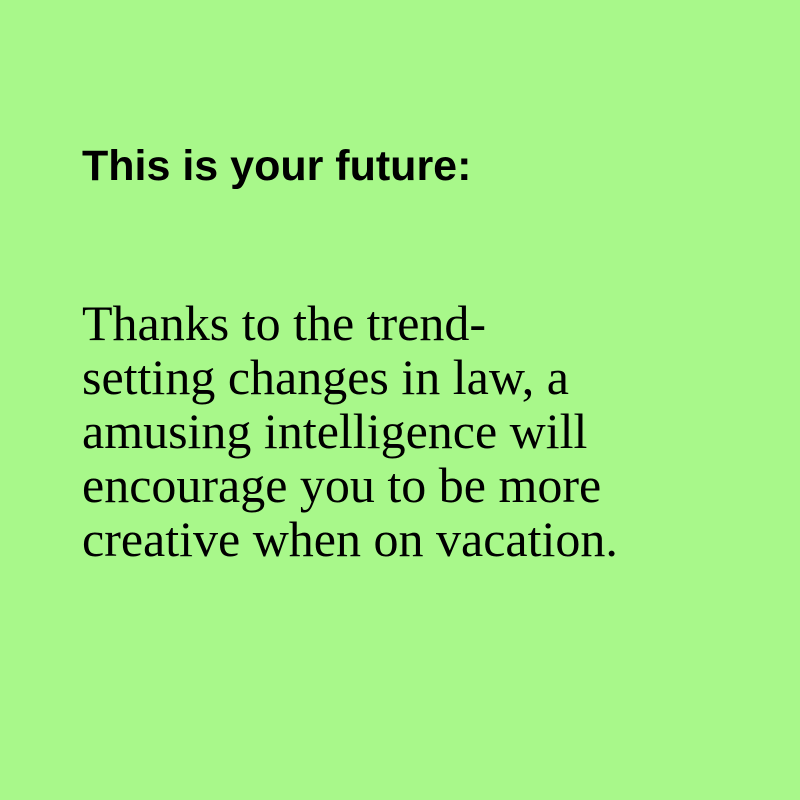  What do you see at coordinates (277, 166) in the screenshot?
I see `card-heading: This is your future:` at bounding box center [277, 166].